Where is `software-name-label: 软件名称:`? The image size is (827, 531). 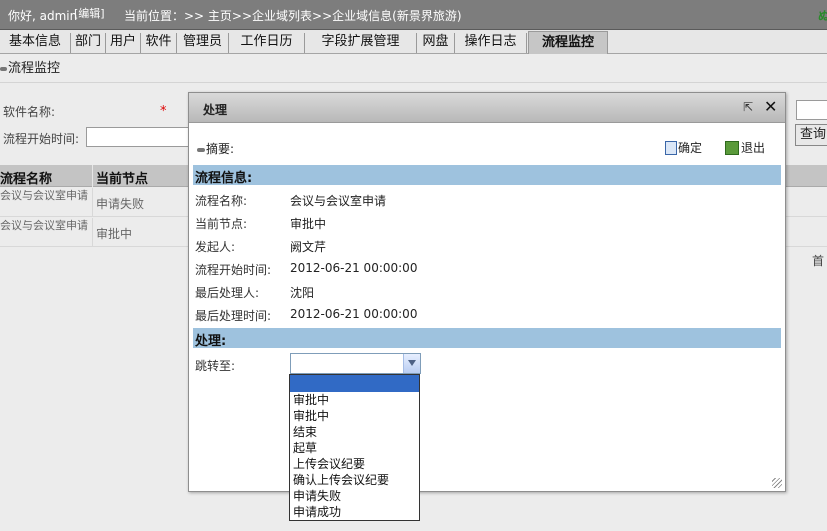
software-name-label: 软件名称: is located at coordinates (29, 112).